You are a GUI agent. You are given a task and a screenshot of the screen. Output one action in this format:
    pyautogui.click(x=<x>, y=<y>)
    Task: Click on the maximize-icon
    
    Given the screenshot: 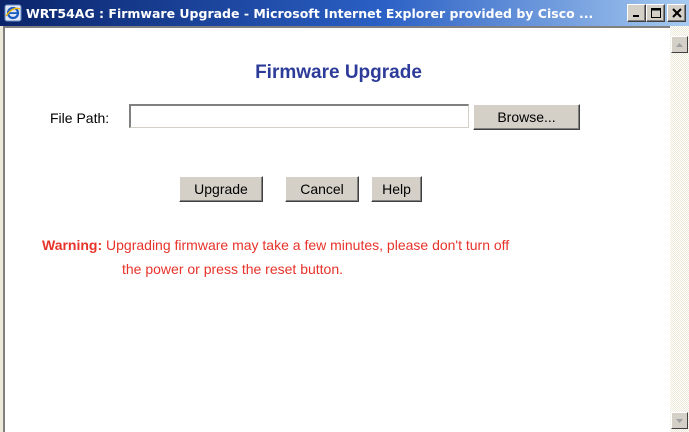 What is the action you would take?
    pyautogui.click(x=655, y=13)
    